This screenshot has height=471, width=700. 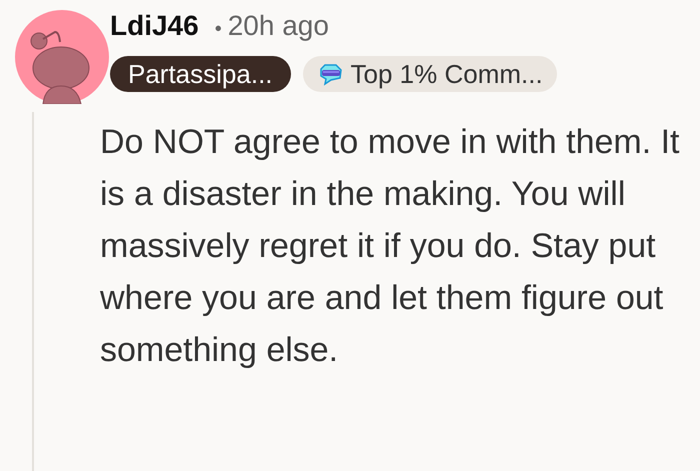 What do you see at coordinates (62, 57) in the screenshot?
I see `avatar-icon` at bounding box center [62, 57].